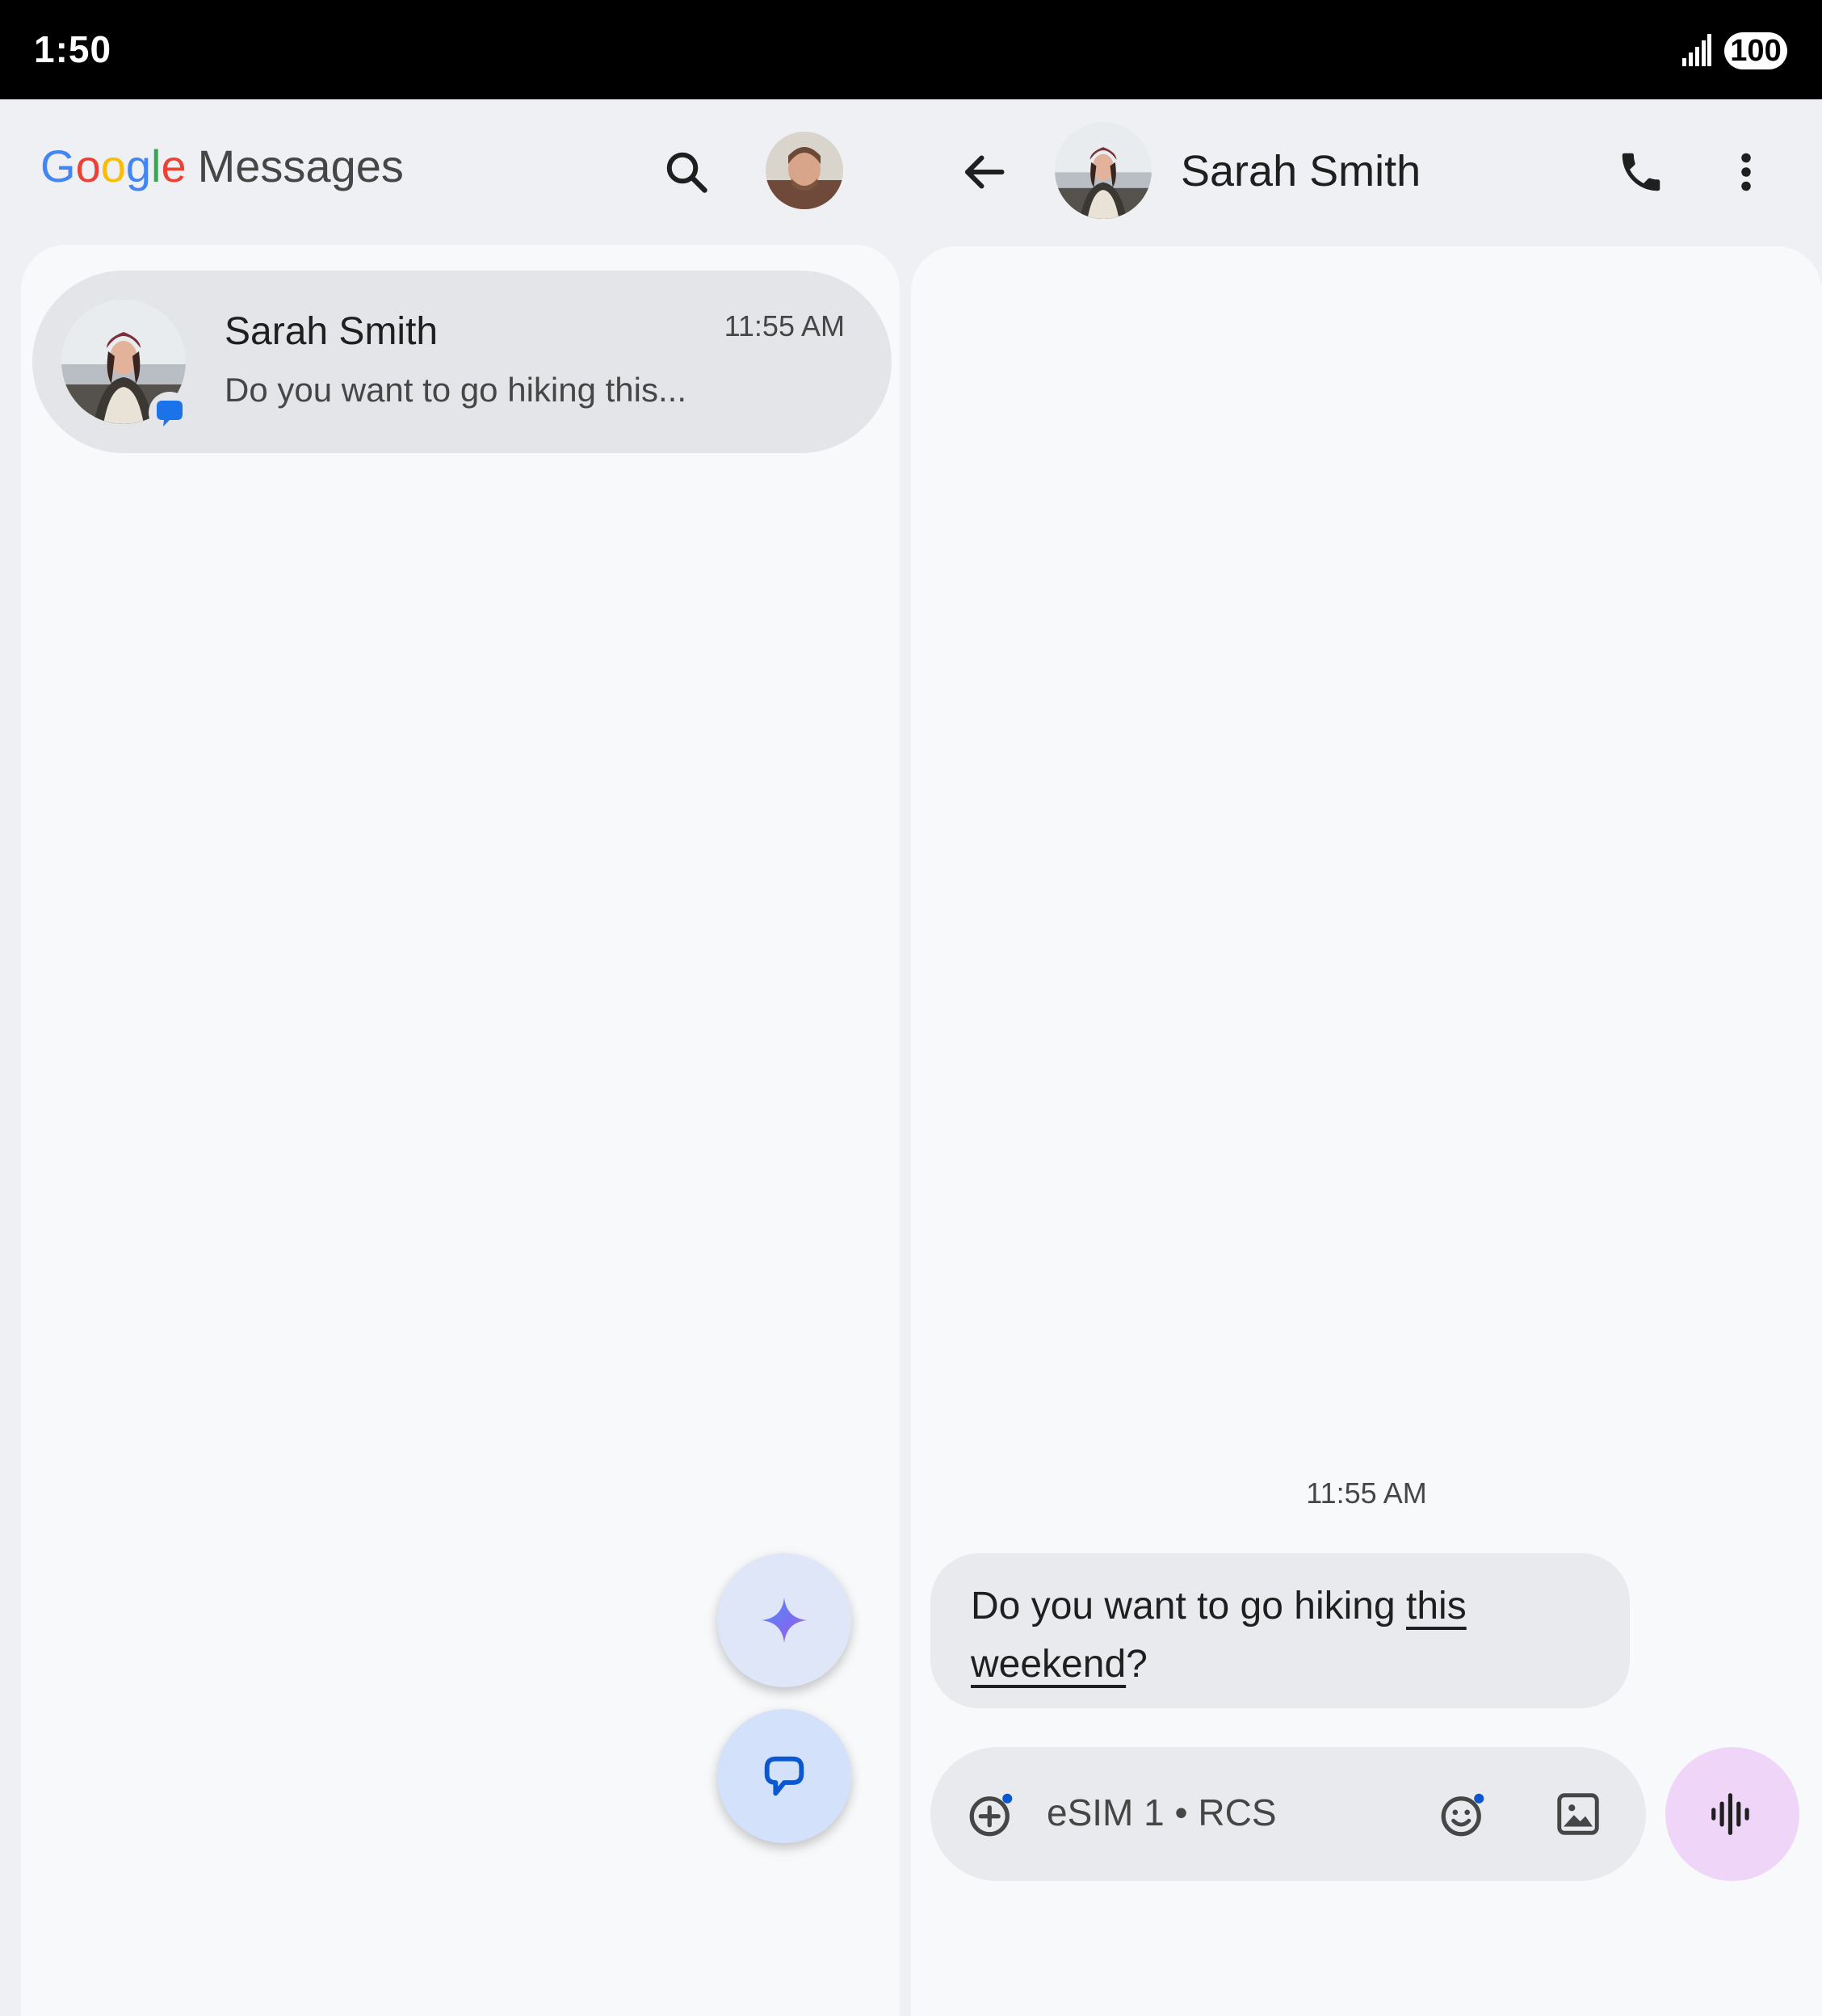 The image size is (1822, 2016). Describe the element at coordinates (1366, 1493) in the screenshot. I see `message-timestamp: 11:55 AM` at that location.